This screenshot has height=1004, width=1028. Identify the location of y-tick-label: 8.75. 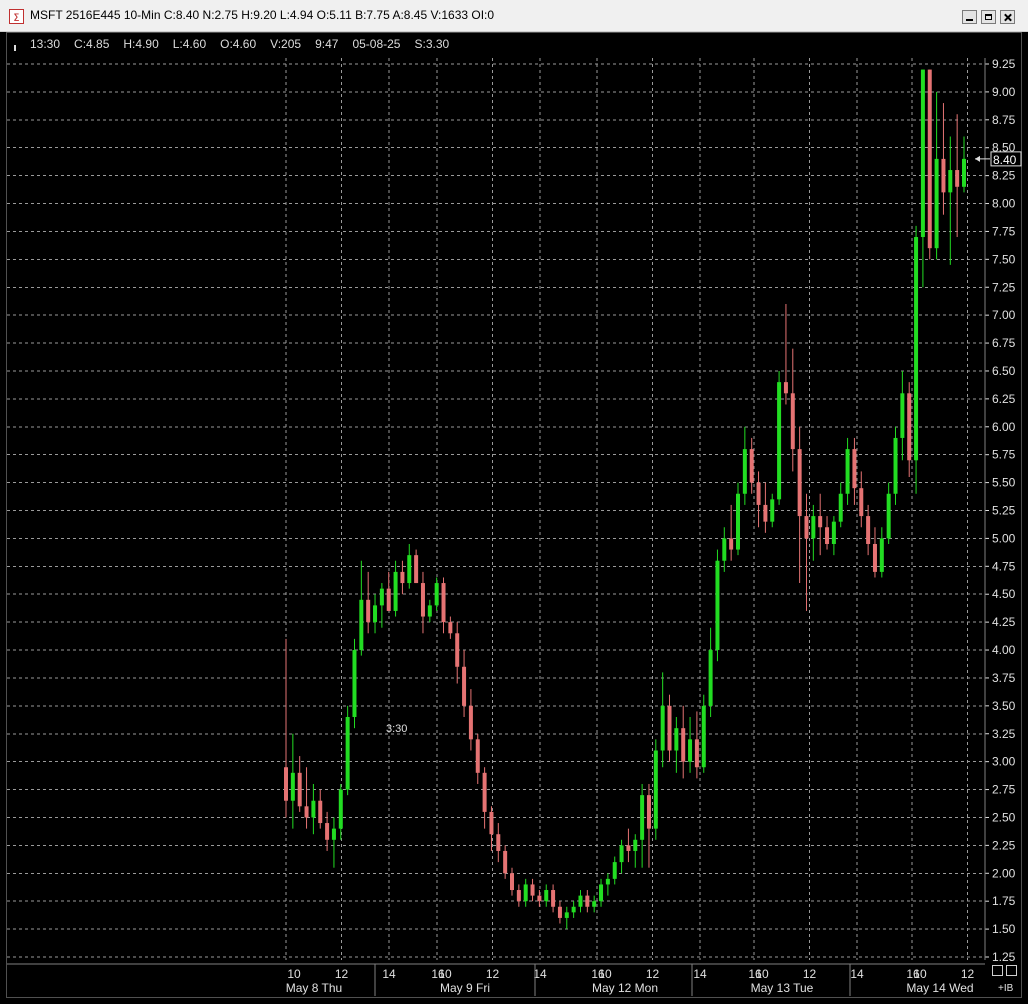
(1004, 120).